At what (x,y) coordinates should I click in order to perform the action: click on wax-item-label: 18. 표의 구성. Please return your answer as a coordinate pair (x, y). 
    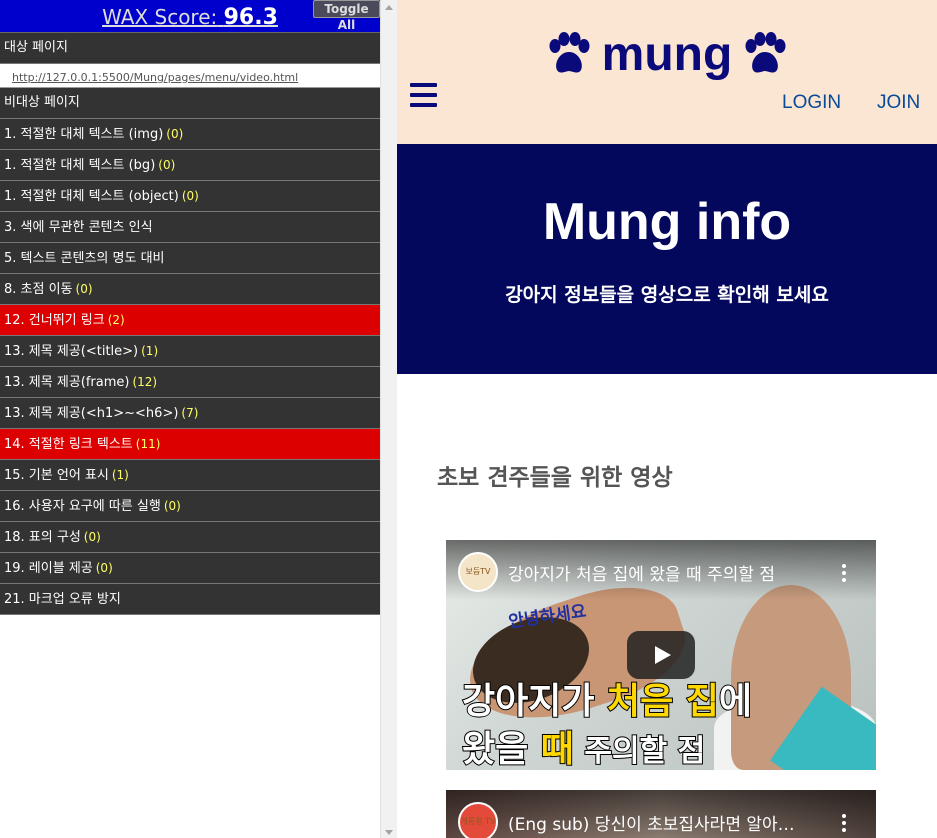
    Looking at the image, I should click on (42, 537).